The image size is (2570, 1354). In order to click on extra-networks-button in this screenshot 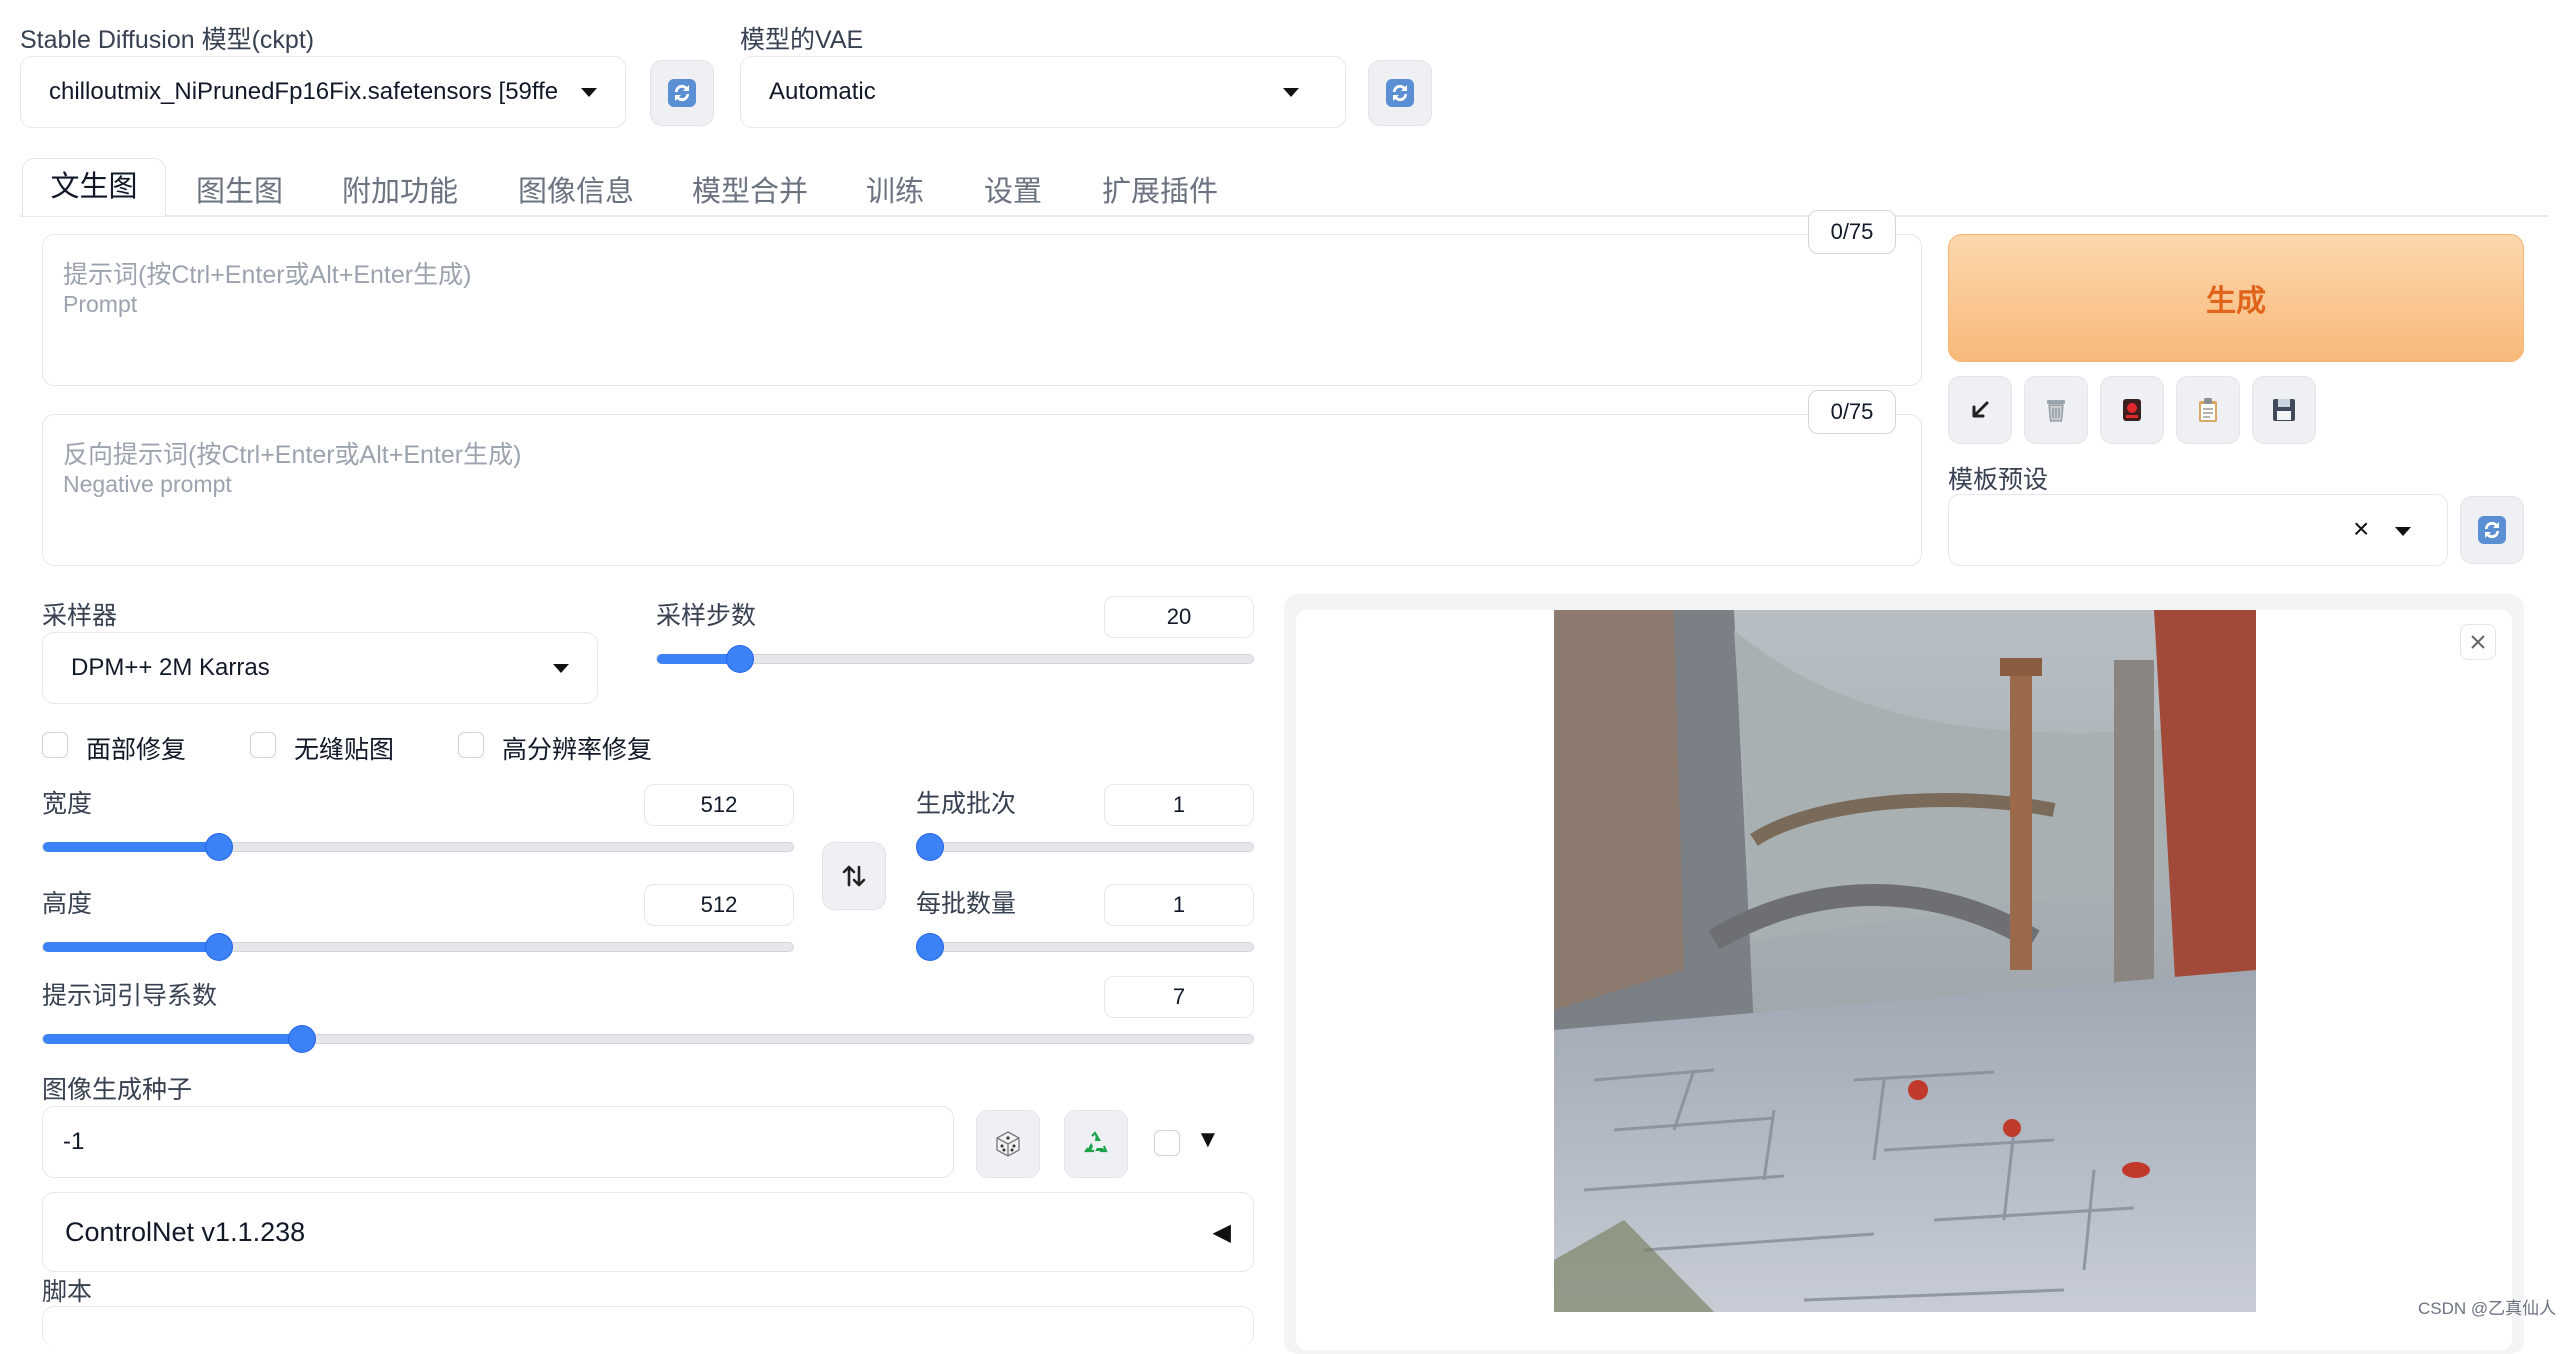, I will do `click(2132, 410)`.